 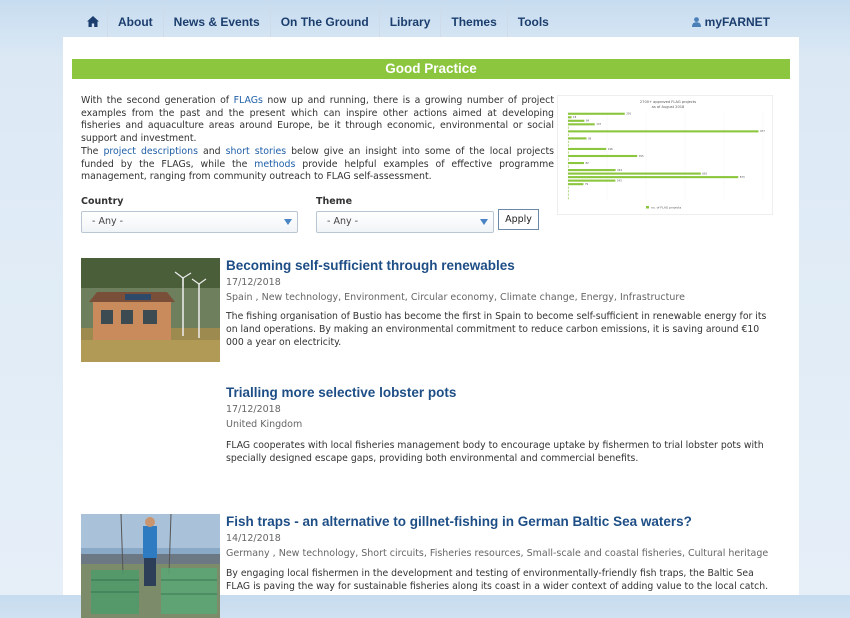 What do you see at coordinates (590, 138) in the screenshot?
I see `chart-data-label: 95` at bounding box center [590, 138].